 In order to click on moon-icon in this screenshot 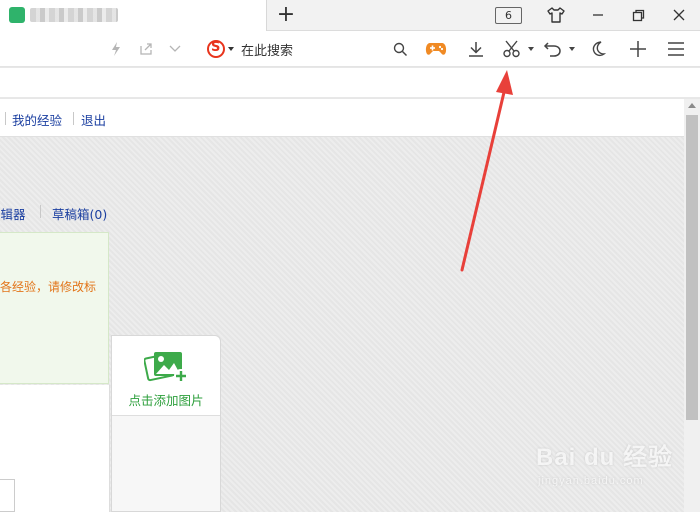, I will do `click(599, 49)`.